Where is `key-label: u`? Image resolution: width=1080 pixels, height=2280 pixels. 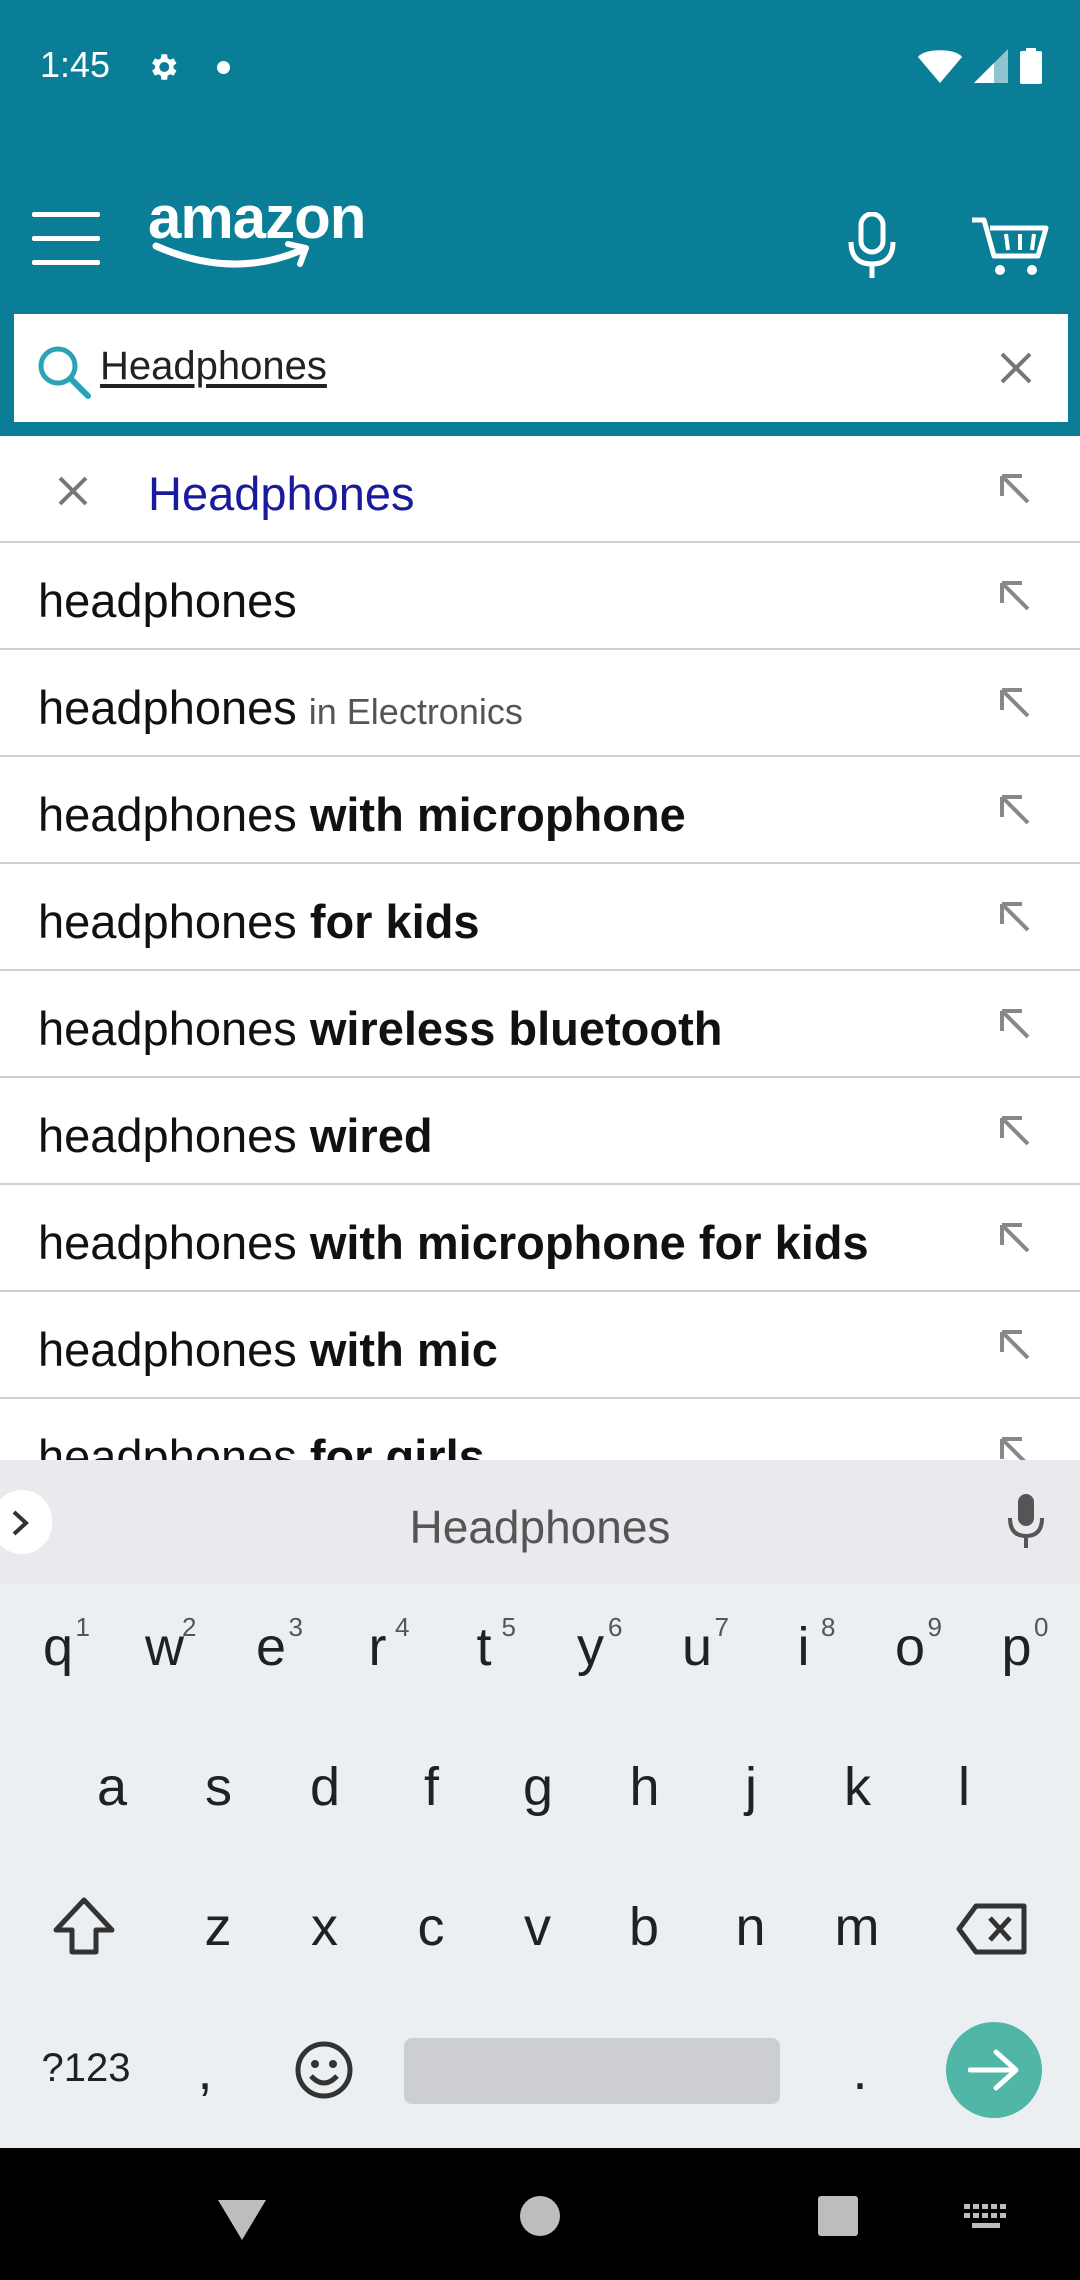
key-label: u is located at coordinates (697, 1647).